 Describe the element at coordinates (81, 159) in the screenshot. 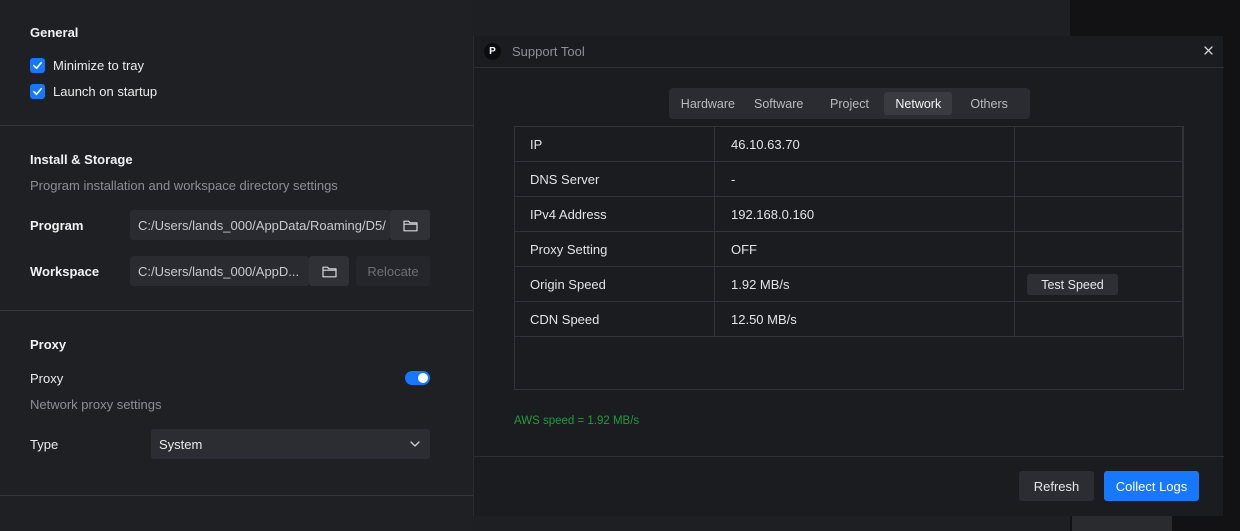

I see `install-storage-section-title: Install & Storage` at that location.